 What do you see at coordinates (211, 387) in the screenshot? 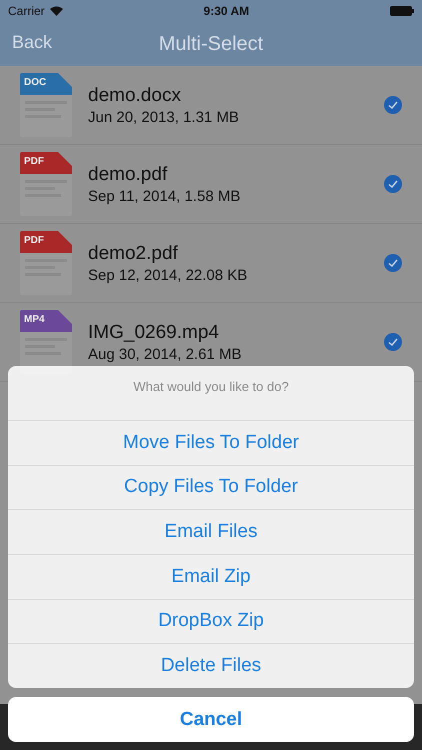
I see `sheet-title: What would you like to do?` at bounding box center [211, 387].